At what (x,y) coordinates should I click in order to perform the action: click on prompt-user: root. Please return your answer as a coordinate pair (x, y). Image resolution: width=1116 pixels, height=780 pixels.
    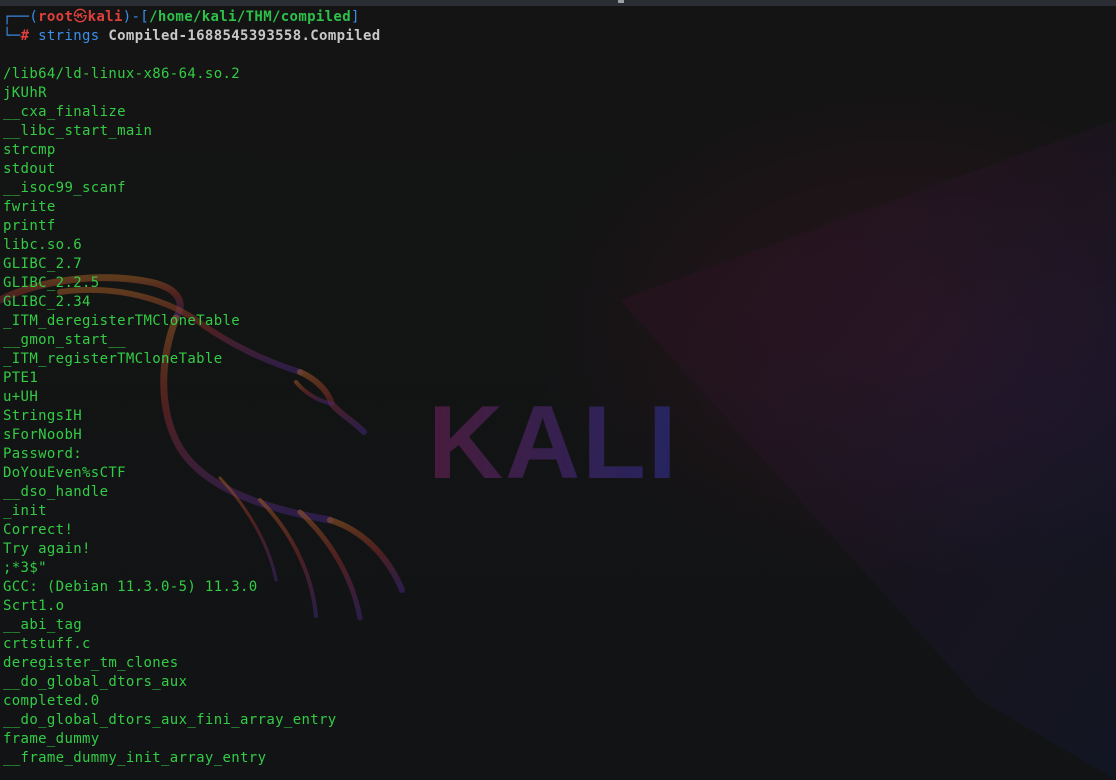
    Looking at the image, I should click on (56, 17).